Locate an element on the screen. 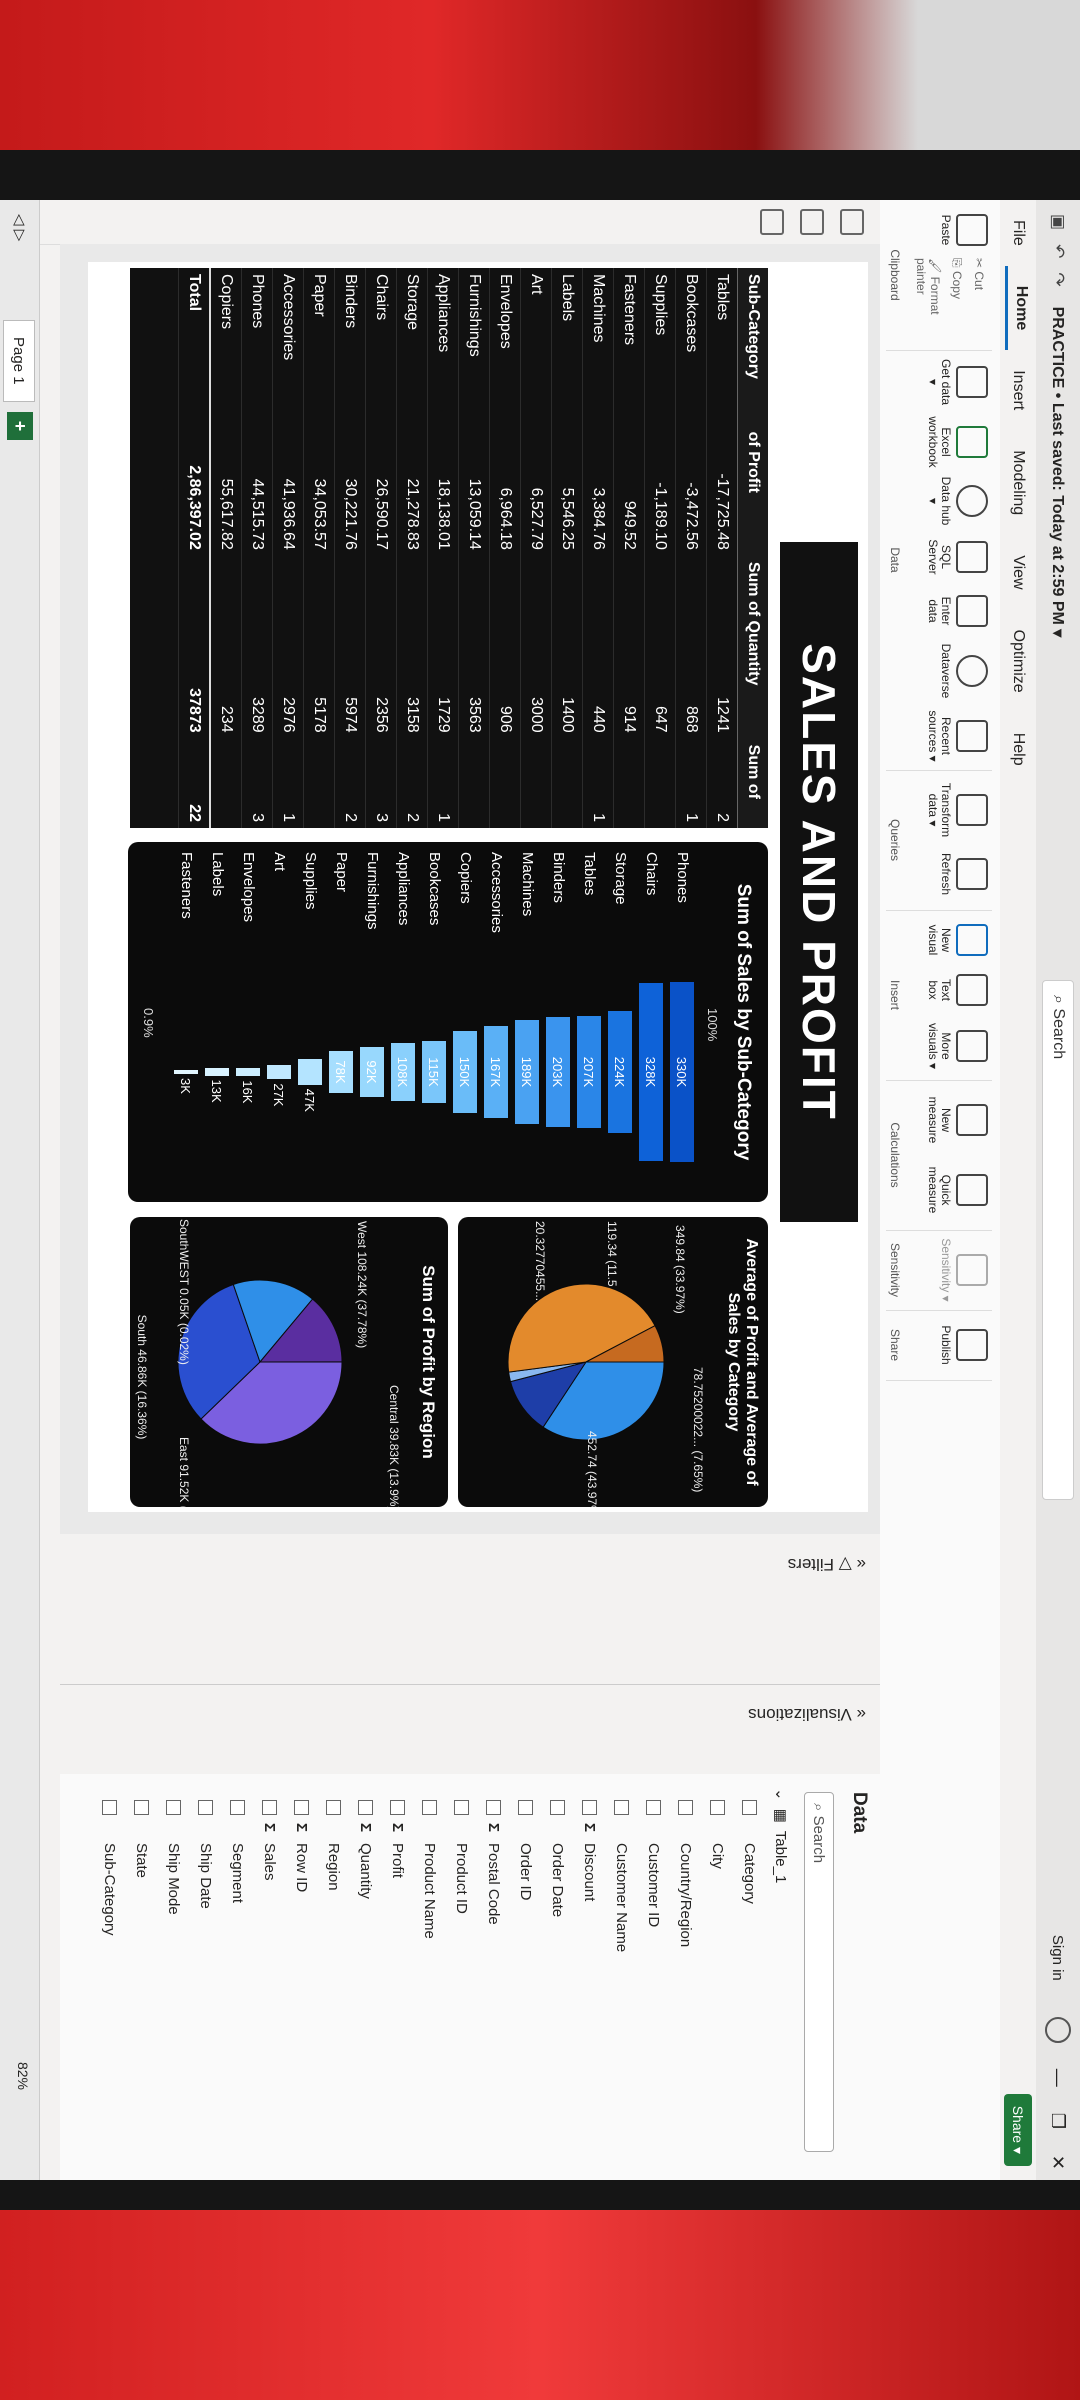 The image size is (1080, 2400). dataverse-button: Dataverse is located at coordinates (963, 671).